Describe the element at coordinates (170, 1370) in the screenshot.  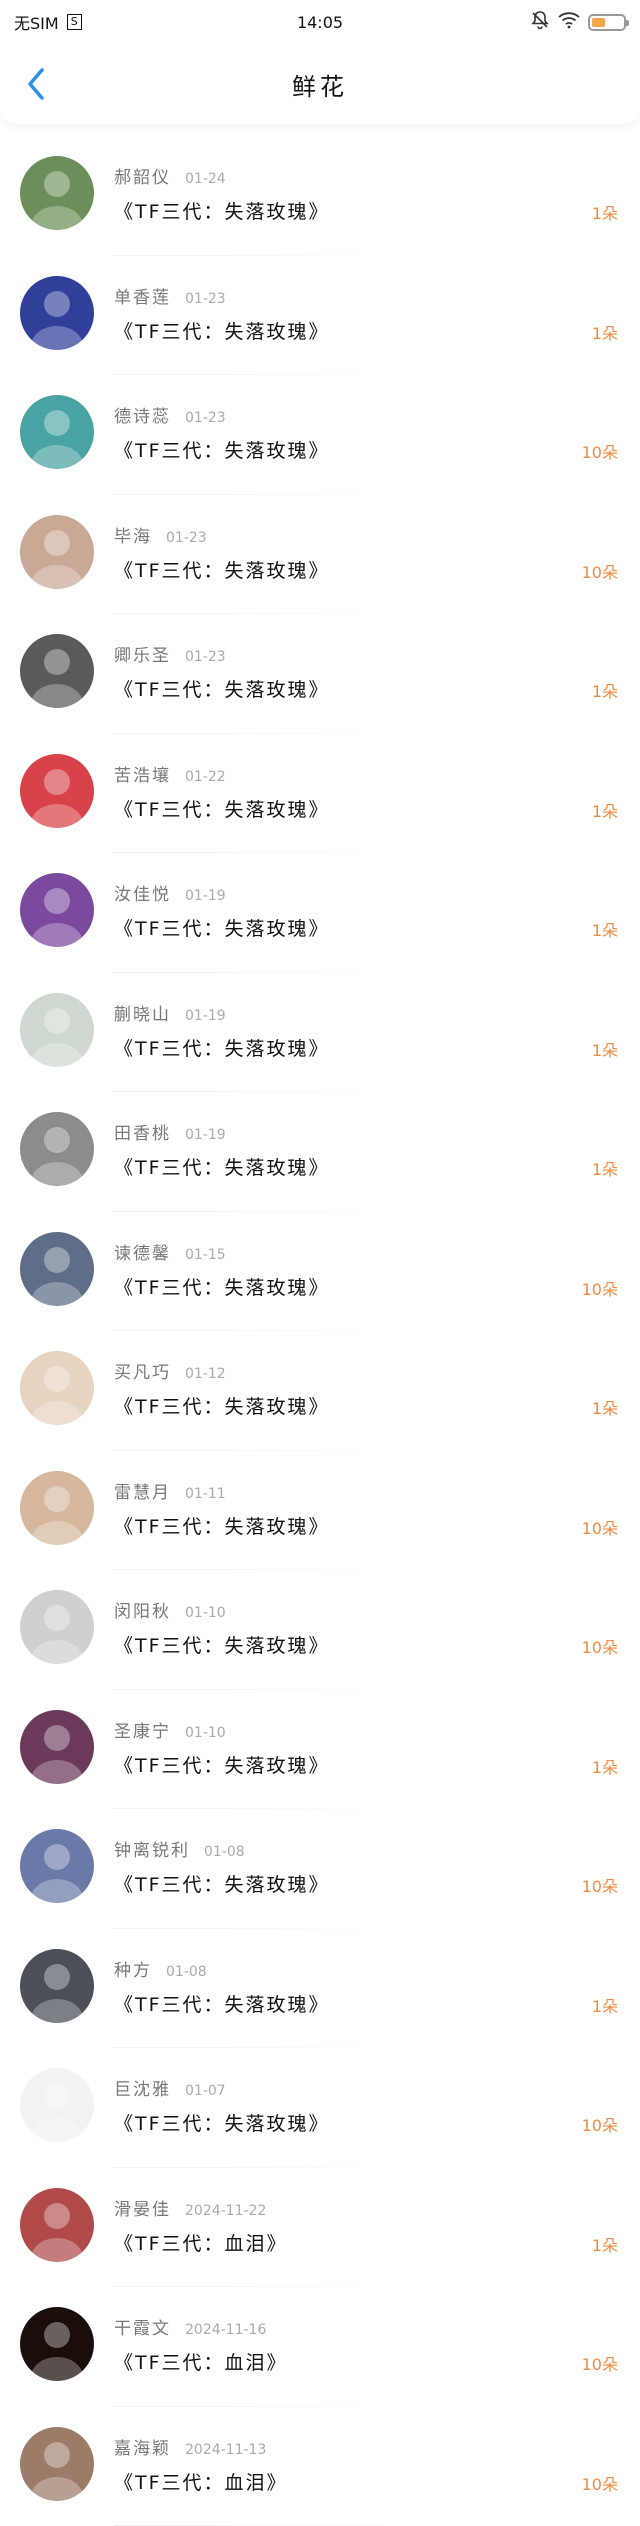
I see `user-name: 买凡巧01-12` at that location.